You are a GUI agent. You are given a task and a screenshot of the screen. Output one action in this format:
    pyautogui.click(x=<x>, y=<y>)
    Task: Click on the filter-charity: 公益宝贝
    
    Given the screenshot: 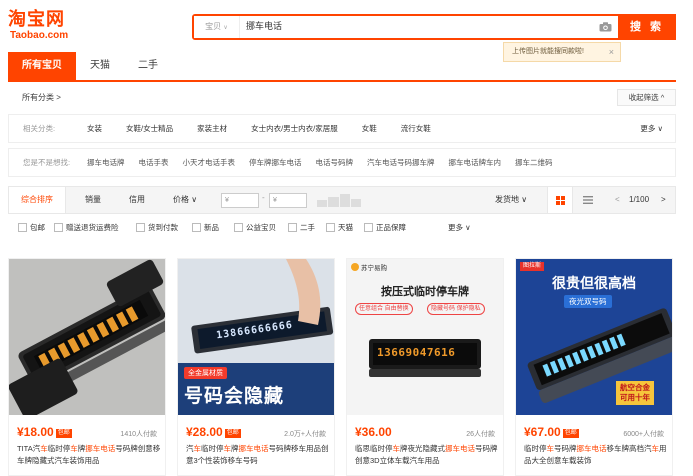 What is the action you would take?
    pyautogui.click(x=255, y=227)
    